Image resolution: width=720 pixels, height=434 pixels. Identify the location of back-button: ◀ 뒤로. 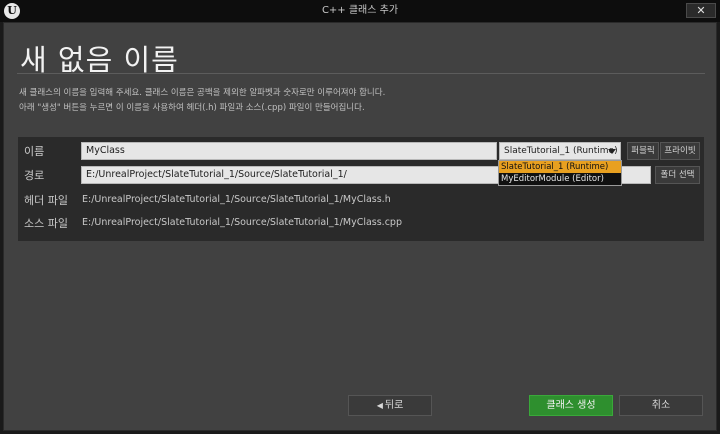
(390, 405).